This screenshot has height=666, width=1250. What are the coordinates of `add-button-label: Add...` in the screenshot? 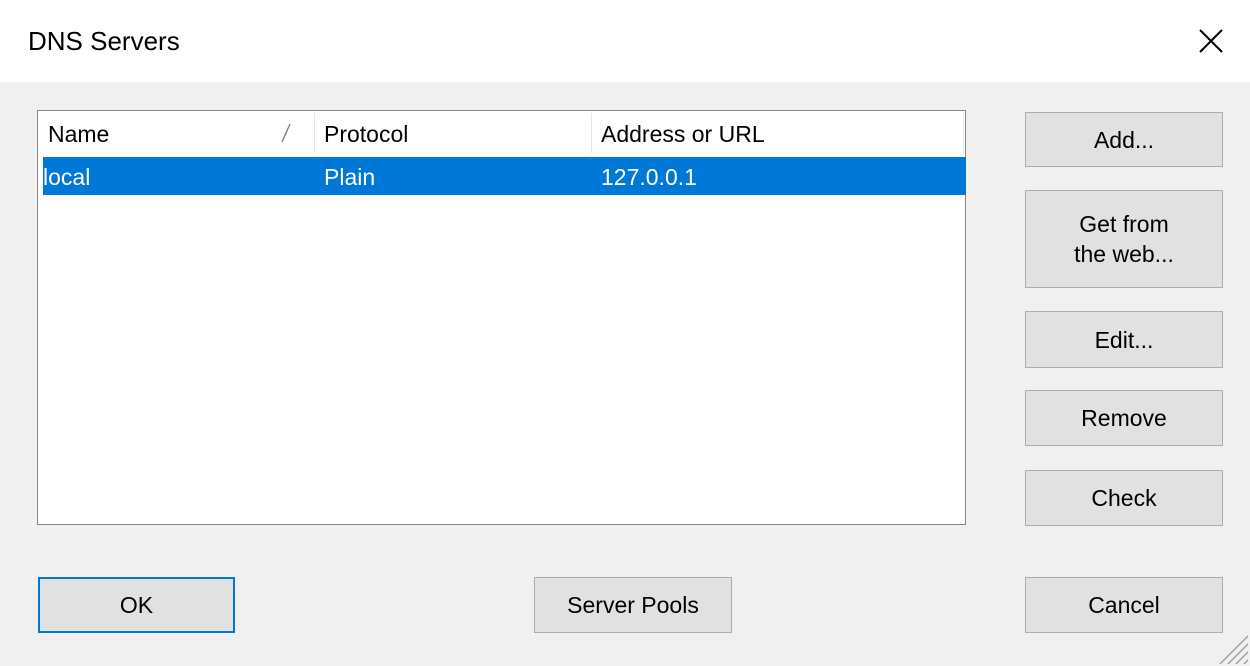 It's located at (1124, 139).